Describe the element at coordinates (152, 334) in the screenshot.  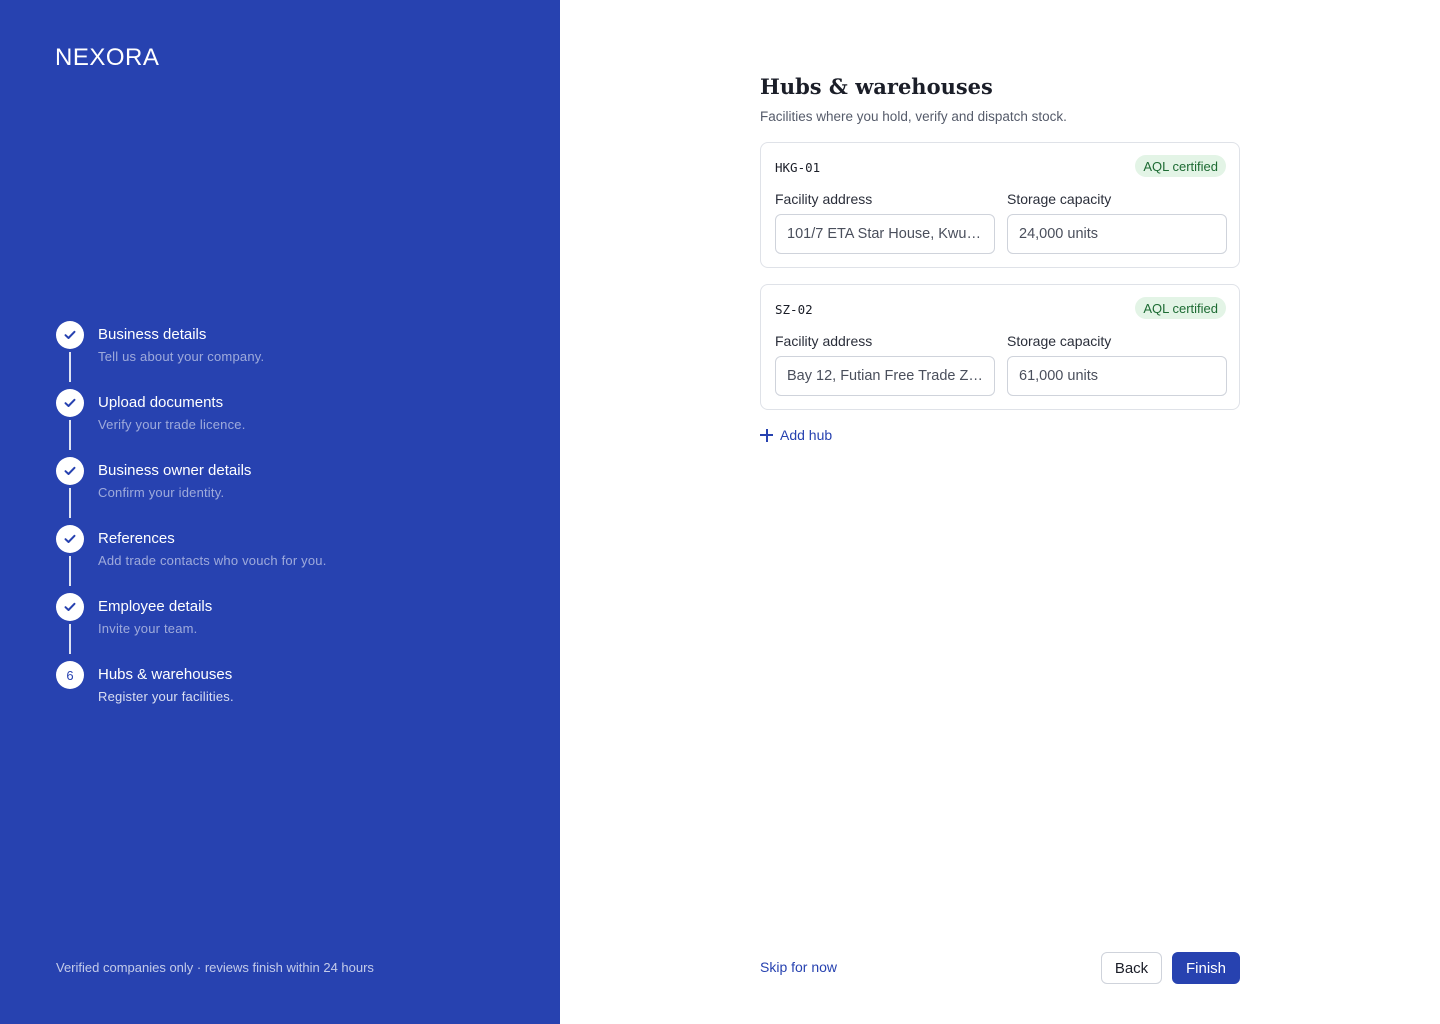
I see `step-title: Business details` at that location.